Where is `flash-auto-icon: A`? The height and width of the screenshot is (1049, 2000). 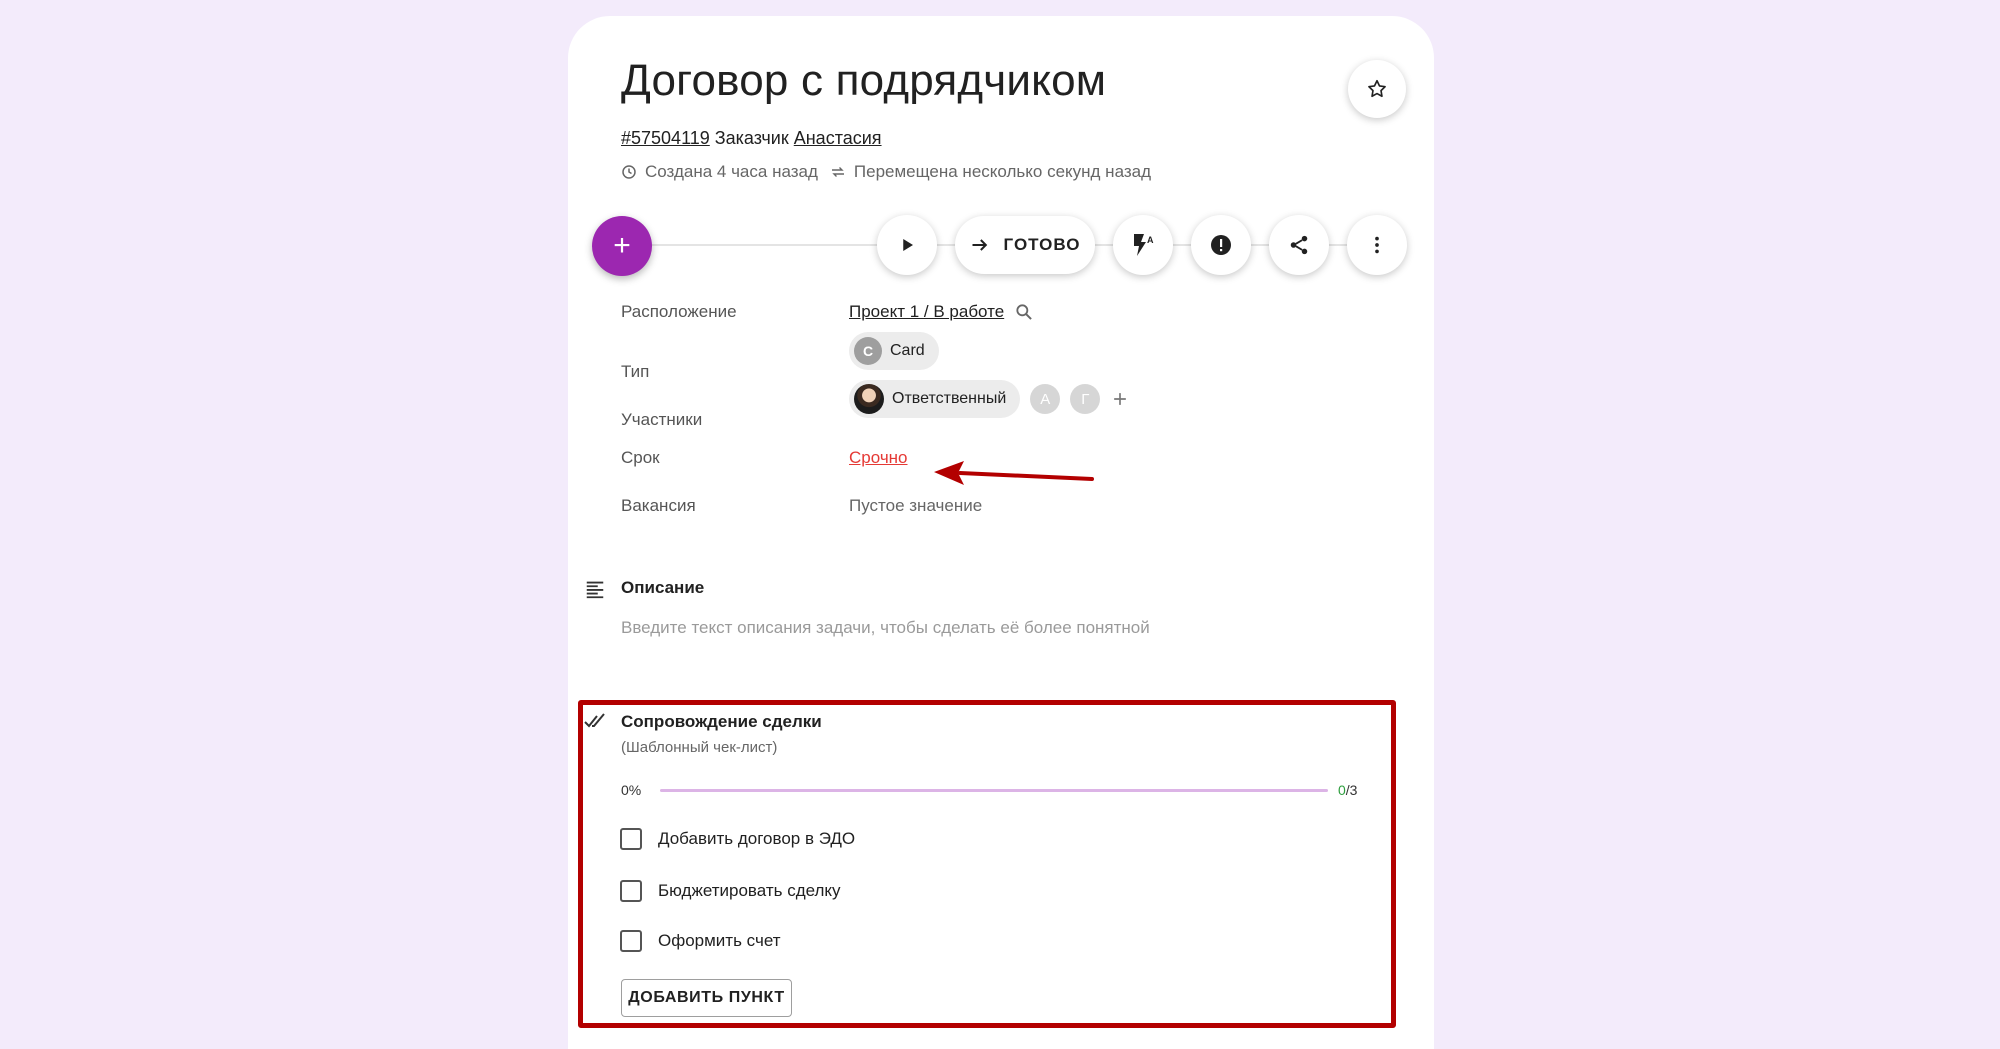 flash-auto-icon: A is located at coordinates (1144, 245).